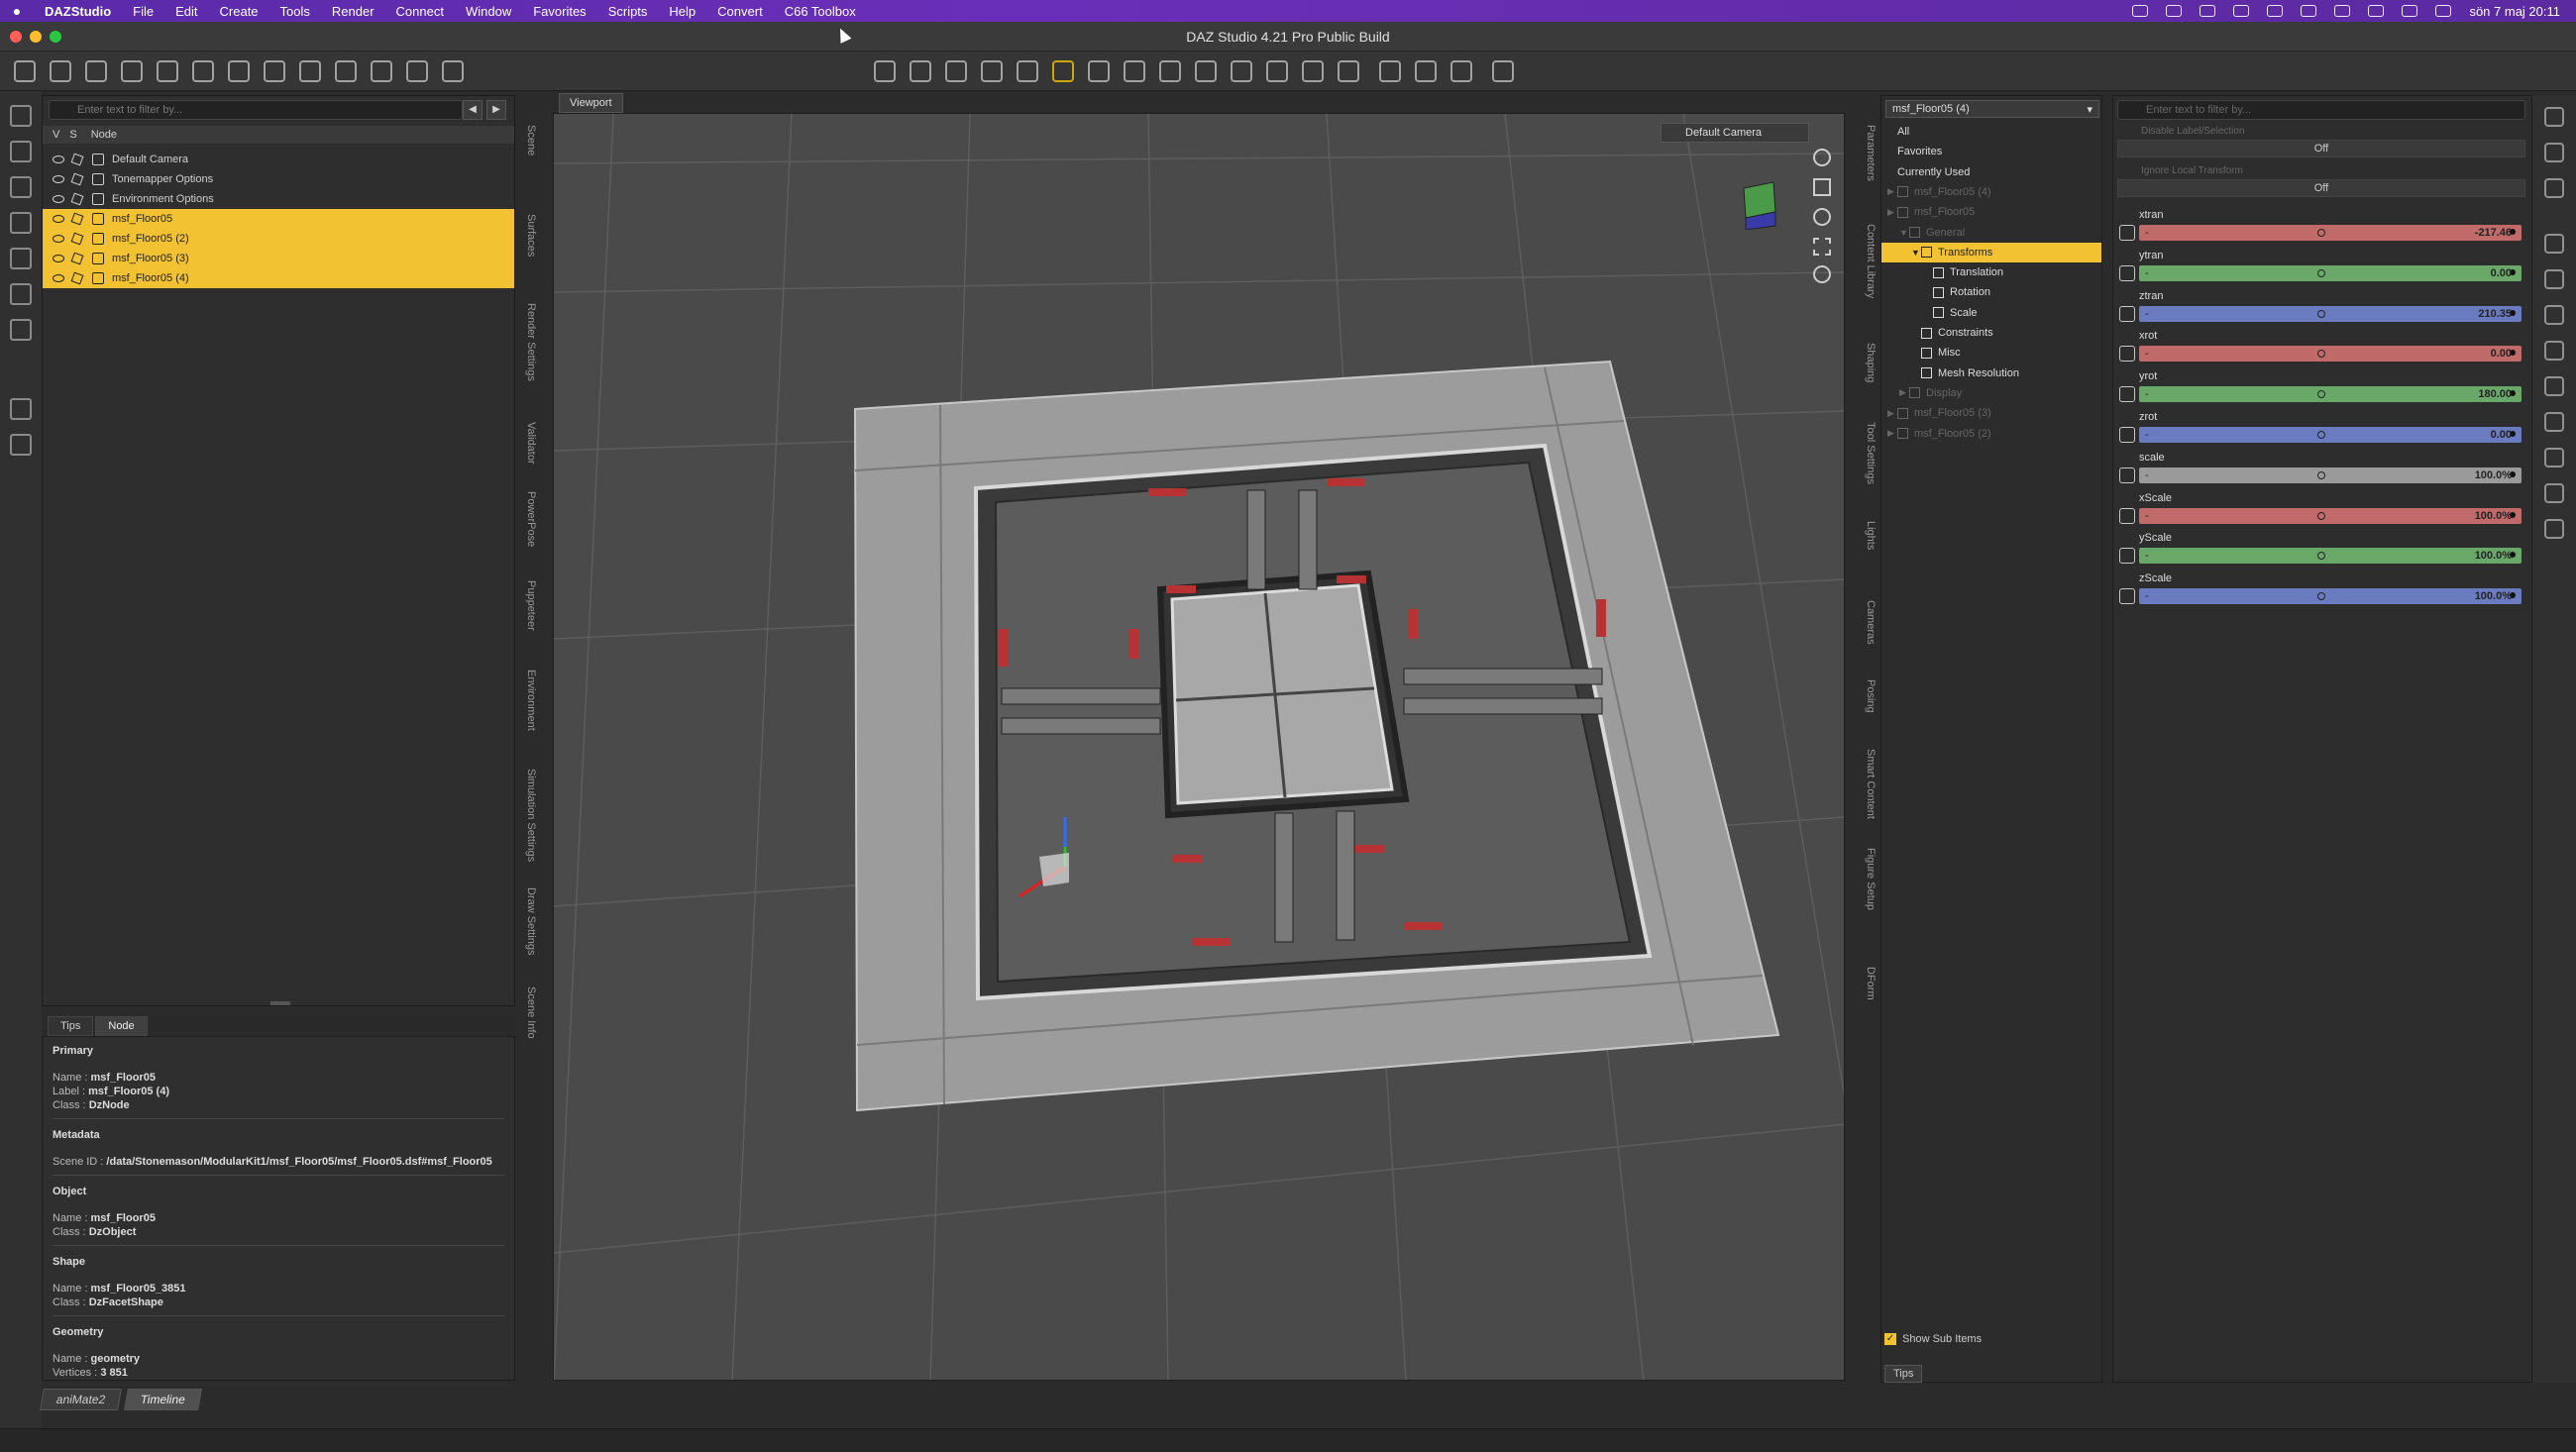 The height and width of the screenshot is (1452, 2576). I want to click on menu-window: Window, so click(489, 11).